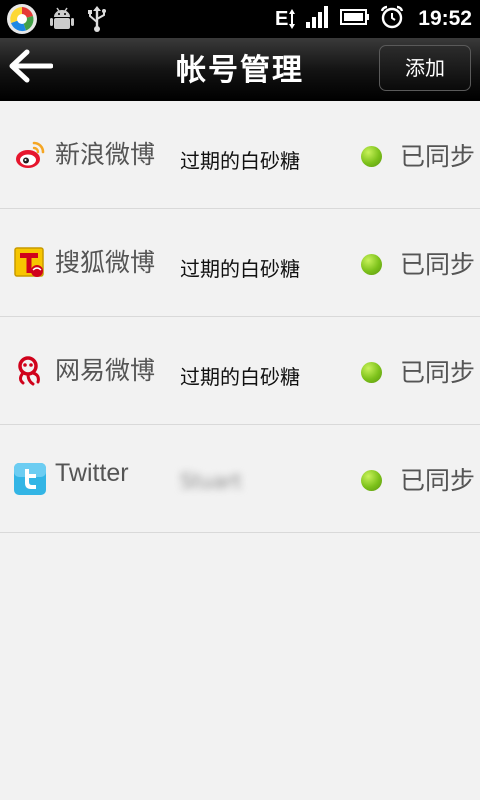 The width and height of the screenshot is (480, 800). What do you see at coordinates (30, 155) in the screenshot?
I see `sina-weibo-icon` at bounding box center [30, 155].